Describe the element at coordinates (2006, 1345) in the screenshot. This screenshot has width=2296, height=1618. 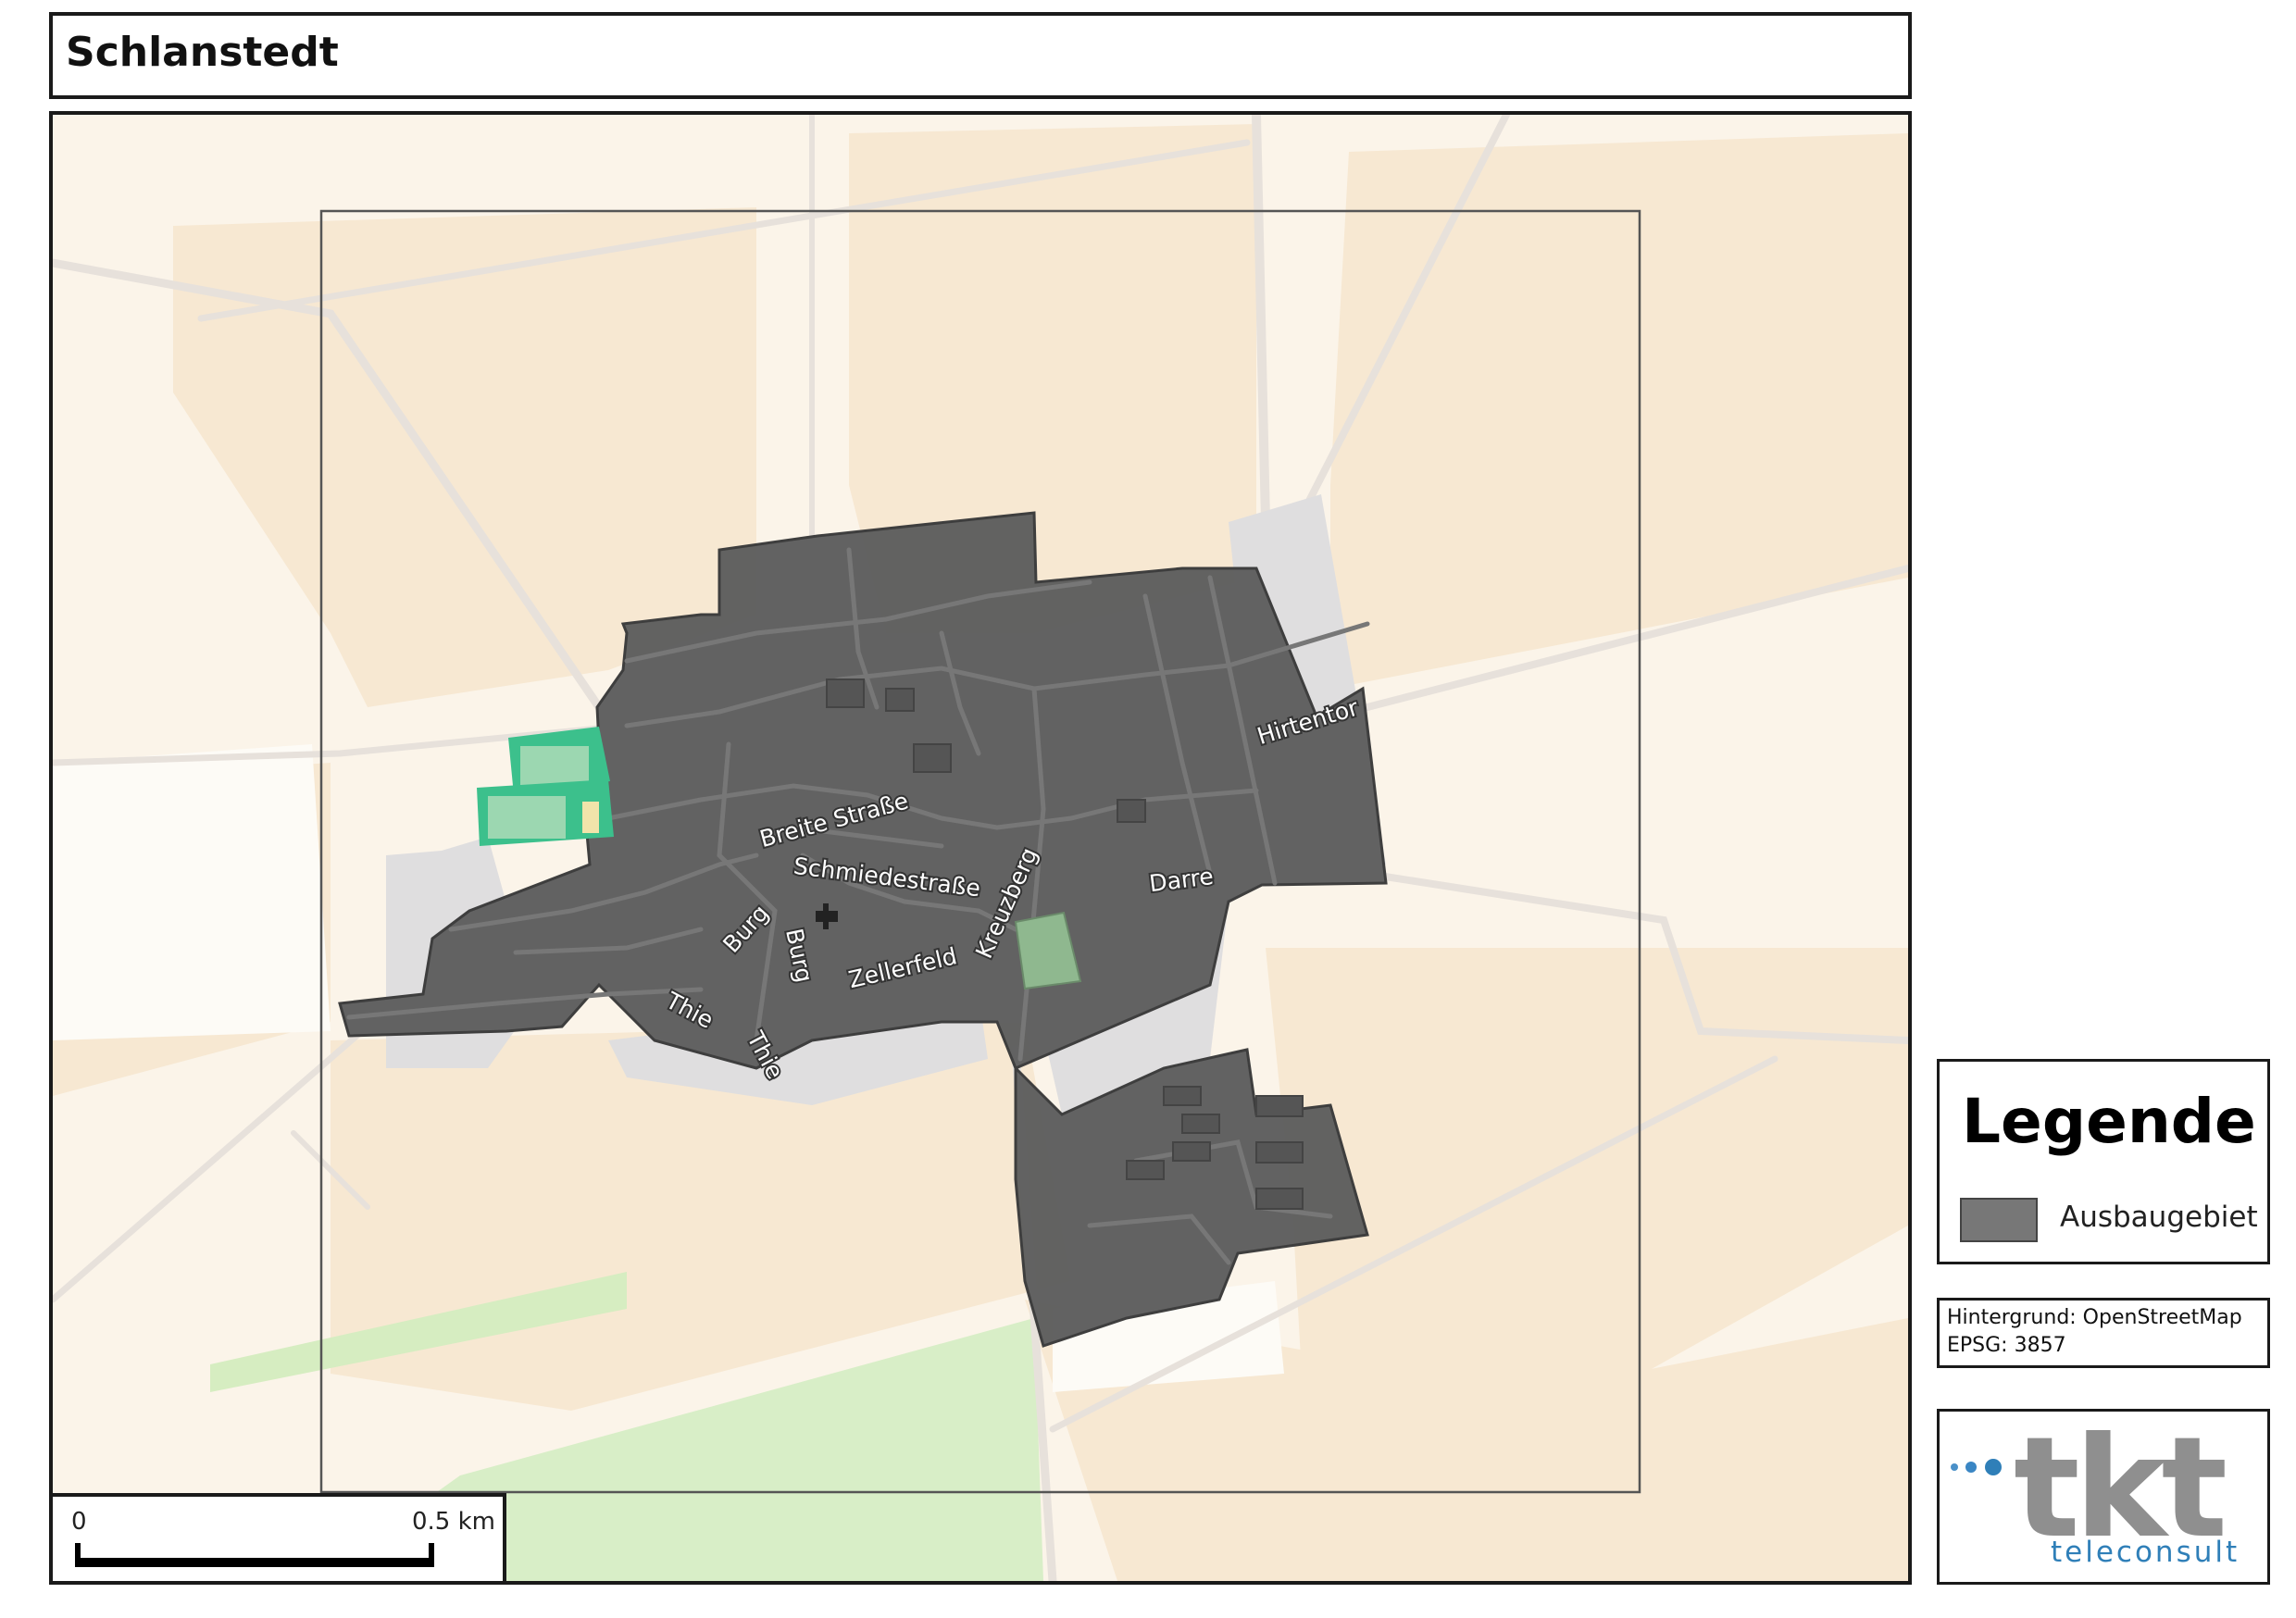
I see `projection: EPSG: 3857` at that location.